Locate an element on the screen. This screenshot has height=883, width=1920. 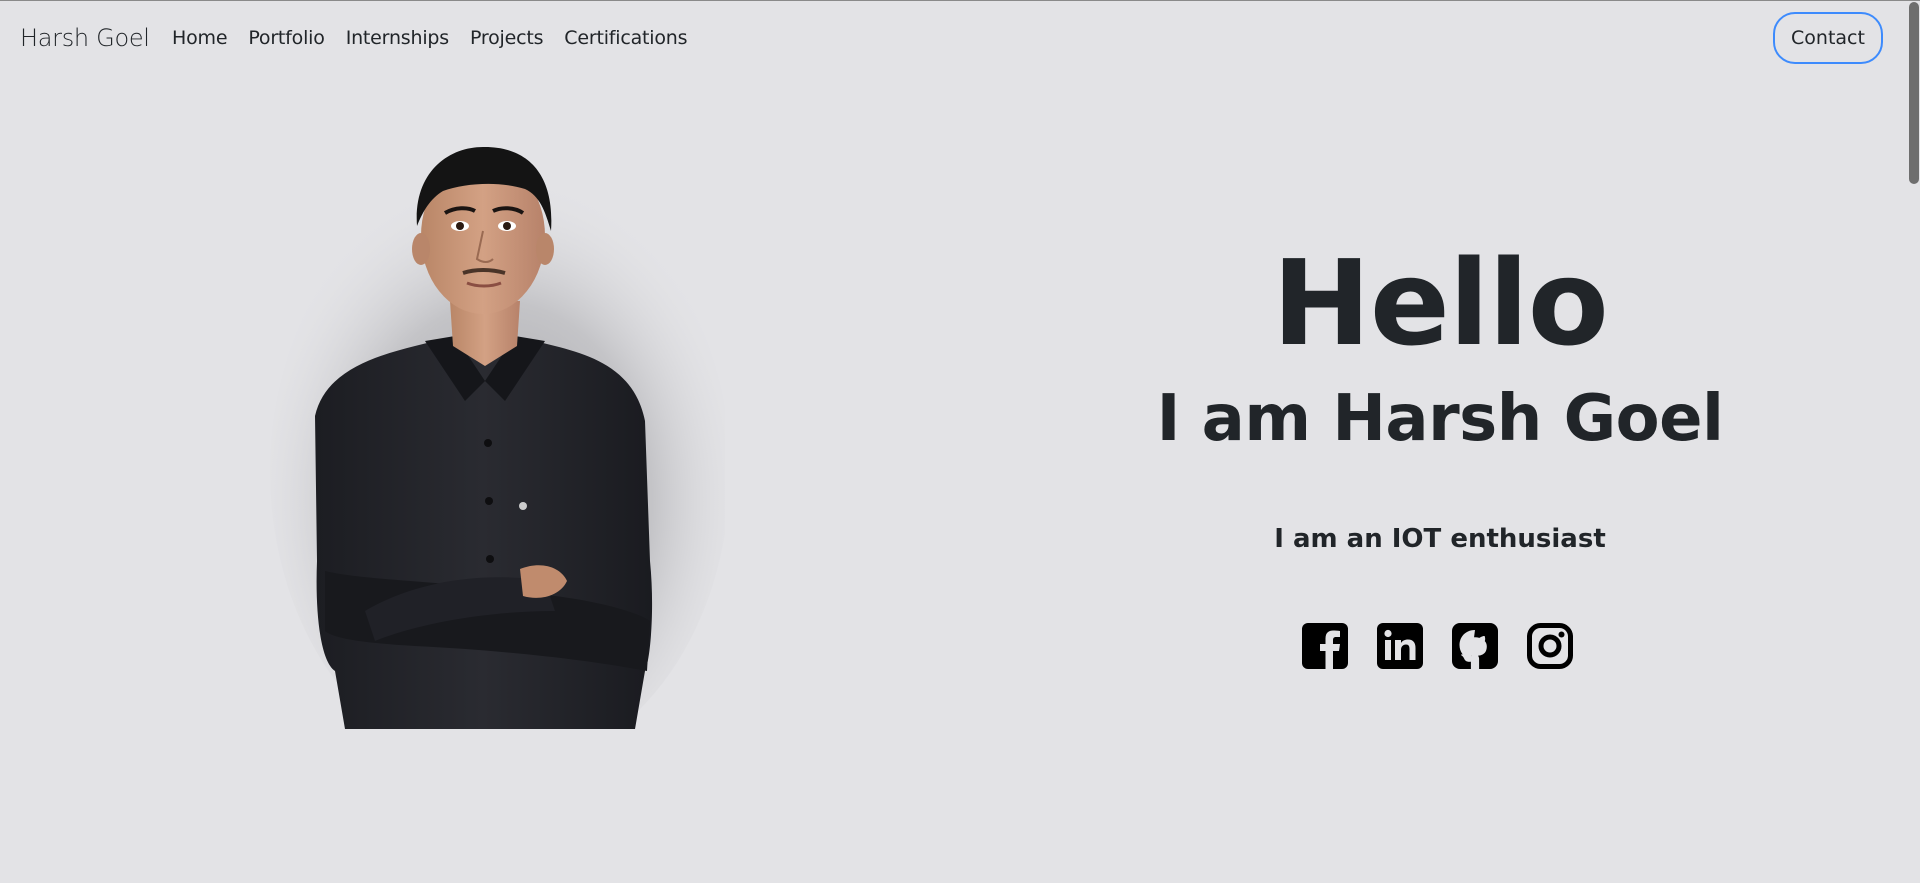
hero-name: I am Harsh Goel is located at coordinates (1440, 419).